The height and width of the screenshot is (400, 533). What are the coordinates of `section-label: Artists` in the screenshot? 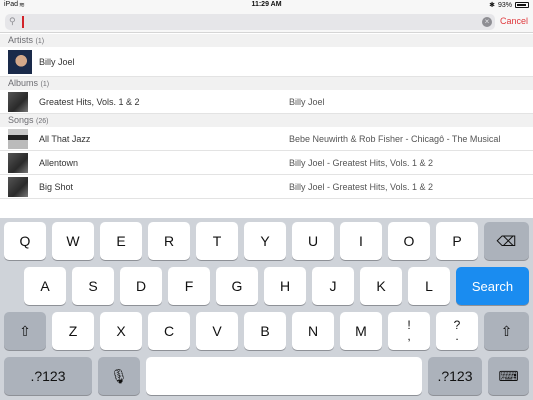 It's located at (21, 40).